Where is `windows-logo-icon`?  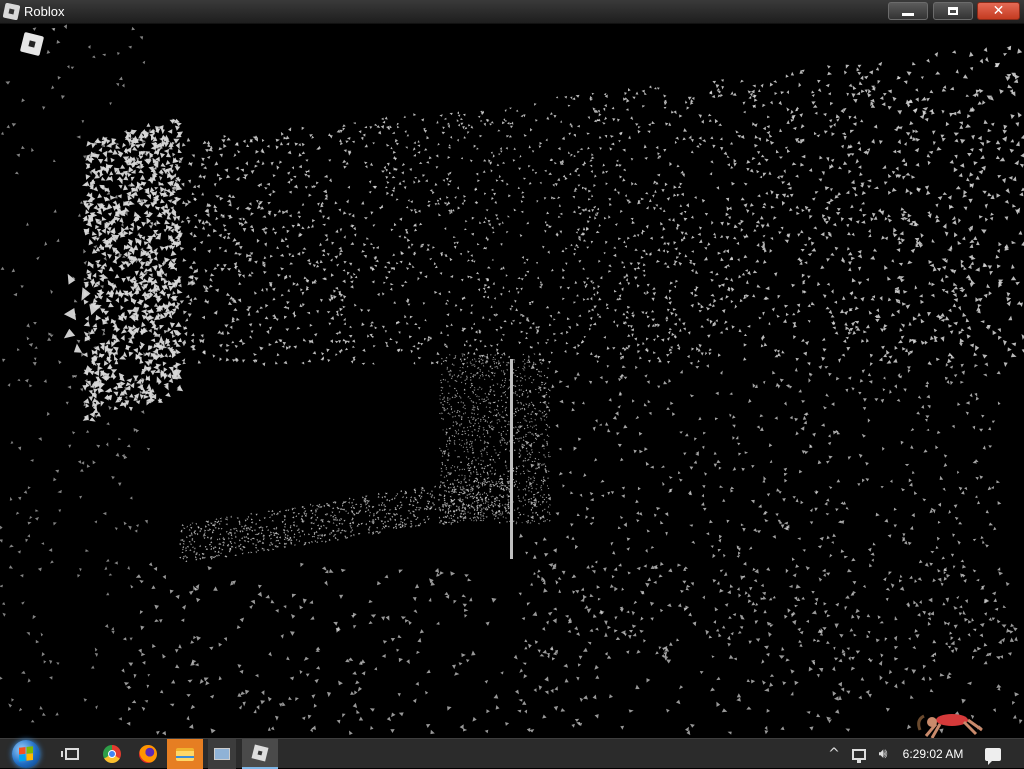 windows-logo-icon is located at coordinates (26, 754).